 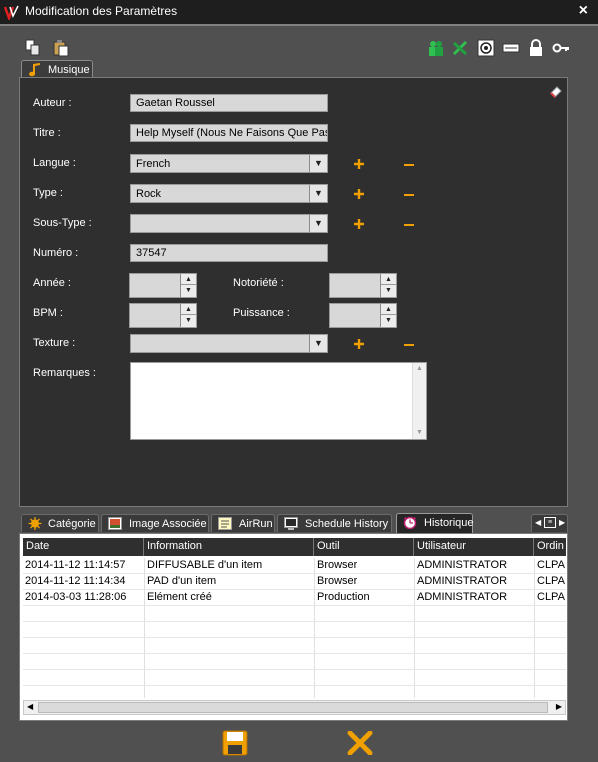 I want to click on window-title: Modification des Paramètres, so click(x=101, y=11).